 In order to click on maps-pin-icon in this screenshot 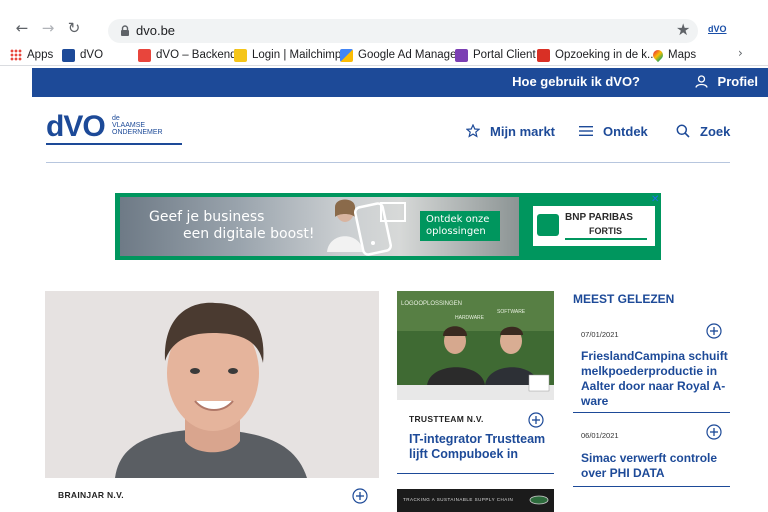, I will do `click(658, 55)`.